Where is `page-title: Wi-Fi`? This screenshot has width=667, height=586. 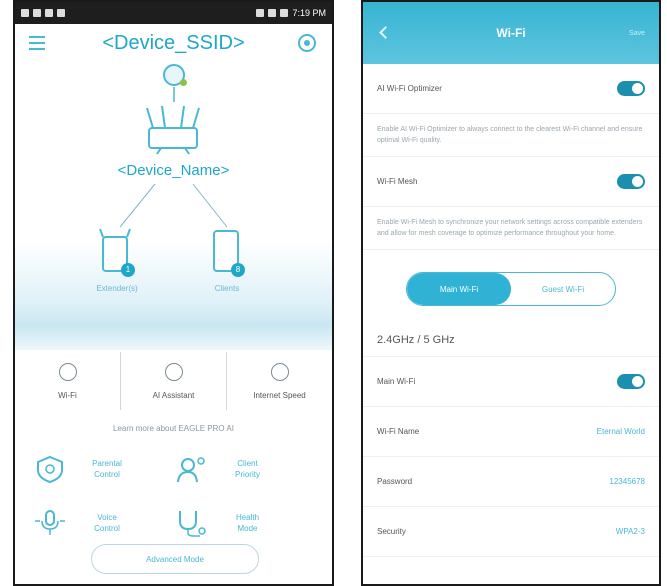 page-title: Wi-Fi is located at coordinates (511, 33).